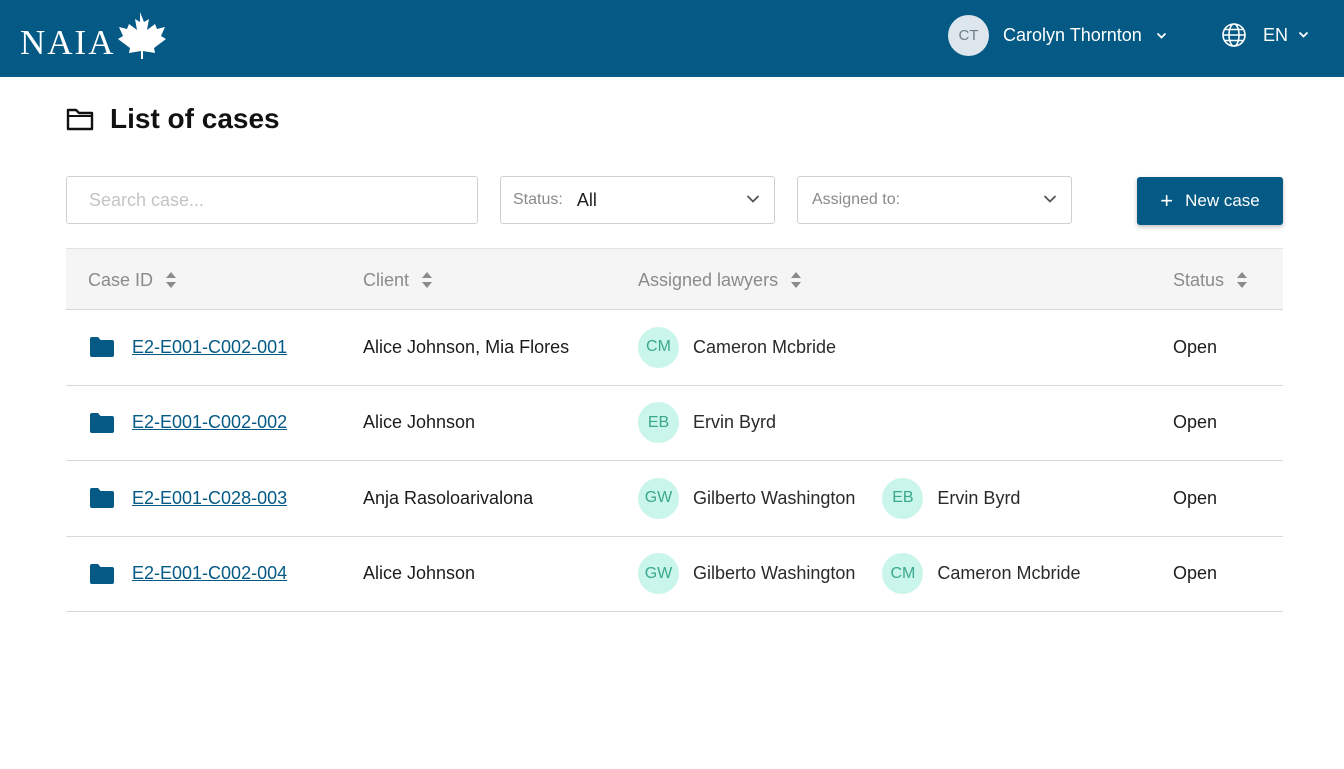  I want to click on case-id-link: E2-E001-C002-002, so click(209, 422).